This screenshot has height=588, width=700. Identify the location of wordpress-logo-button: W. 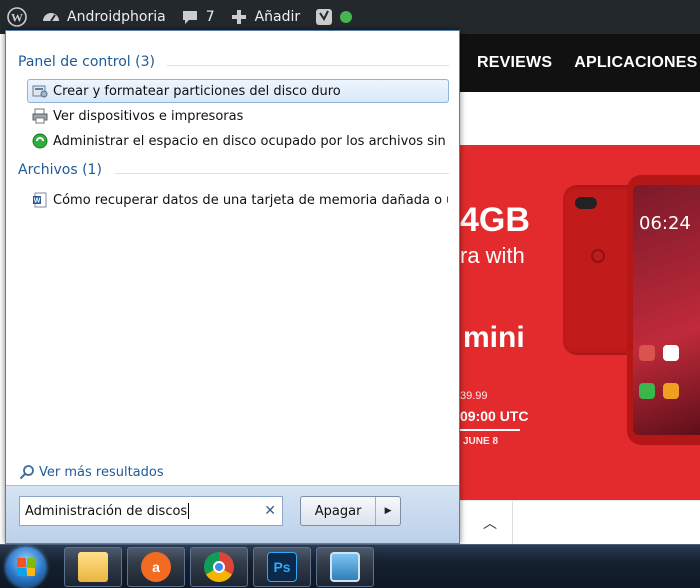
(17, 17).